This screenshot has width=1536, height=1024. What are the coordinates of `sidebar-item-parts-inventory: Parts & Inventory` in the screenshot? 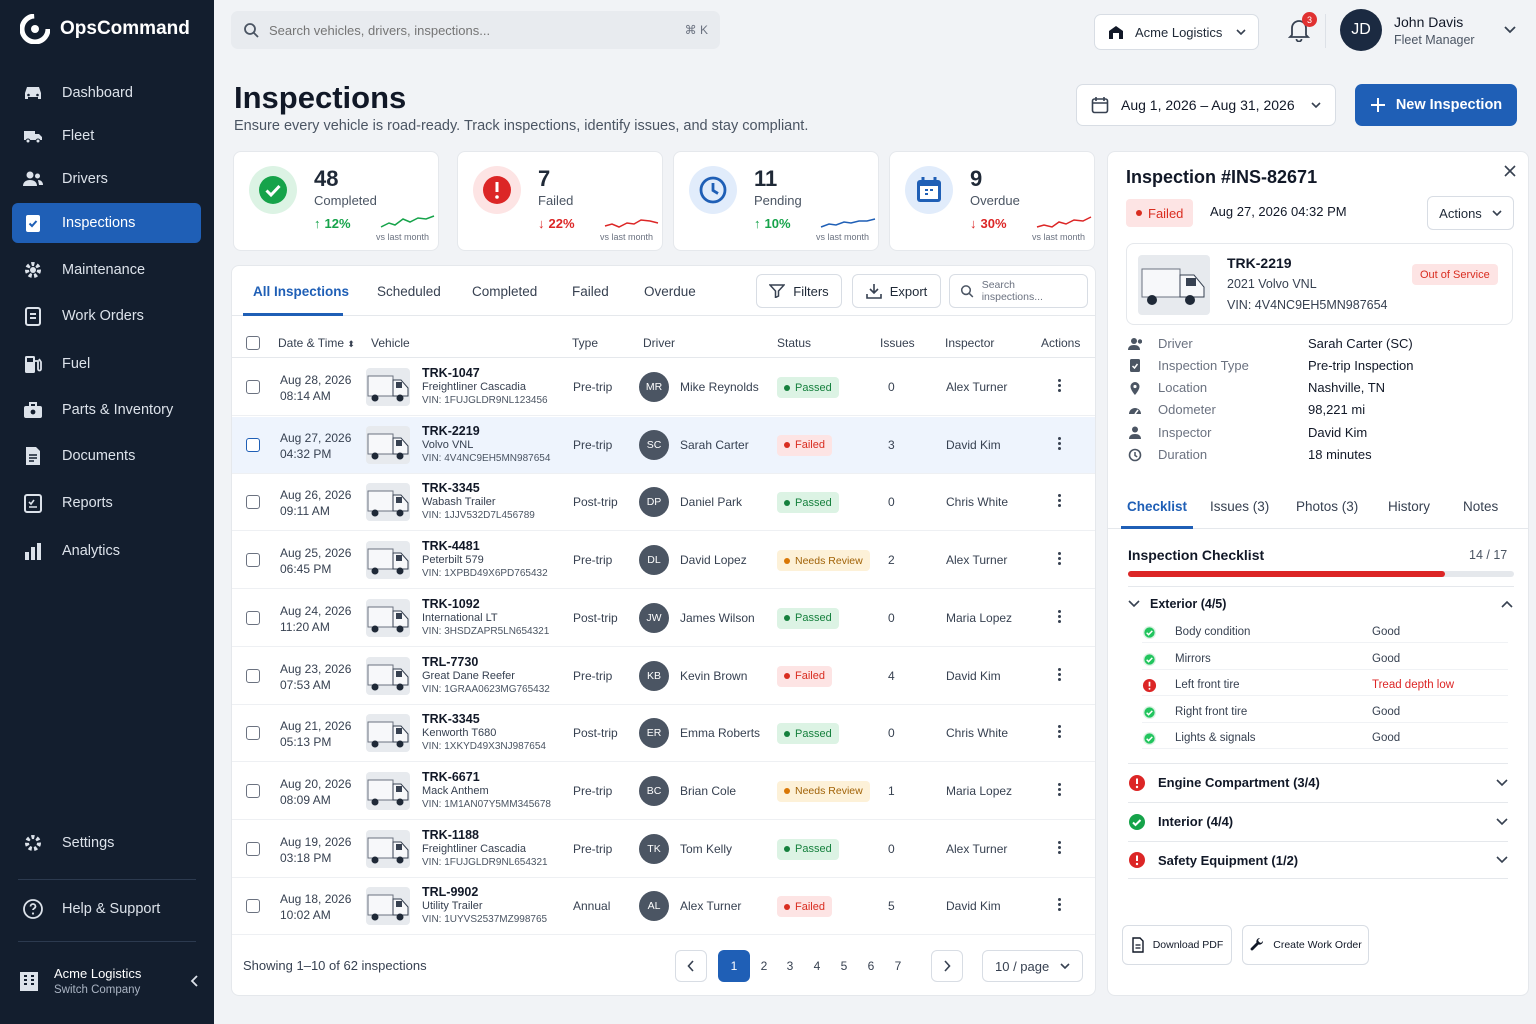 It's located at (106, 410).